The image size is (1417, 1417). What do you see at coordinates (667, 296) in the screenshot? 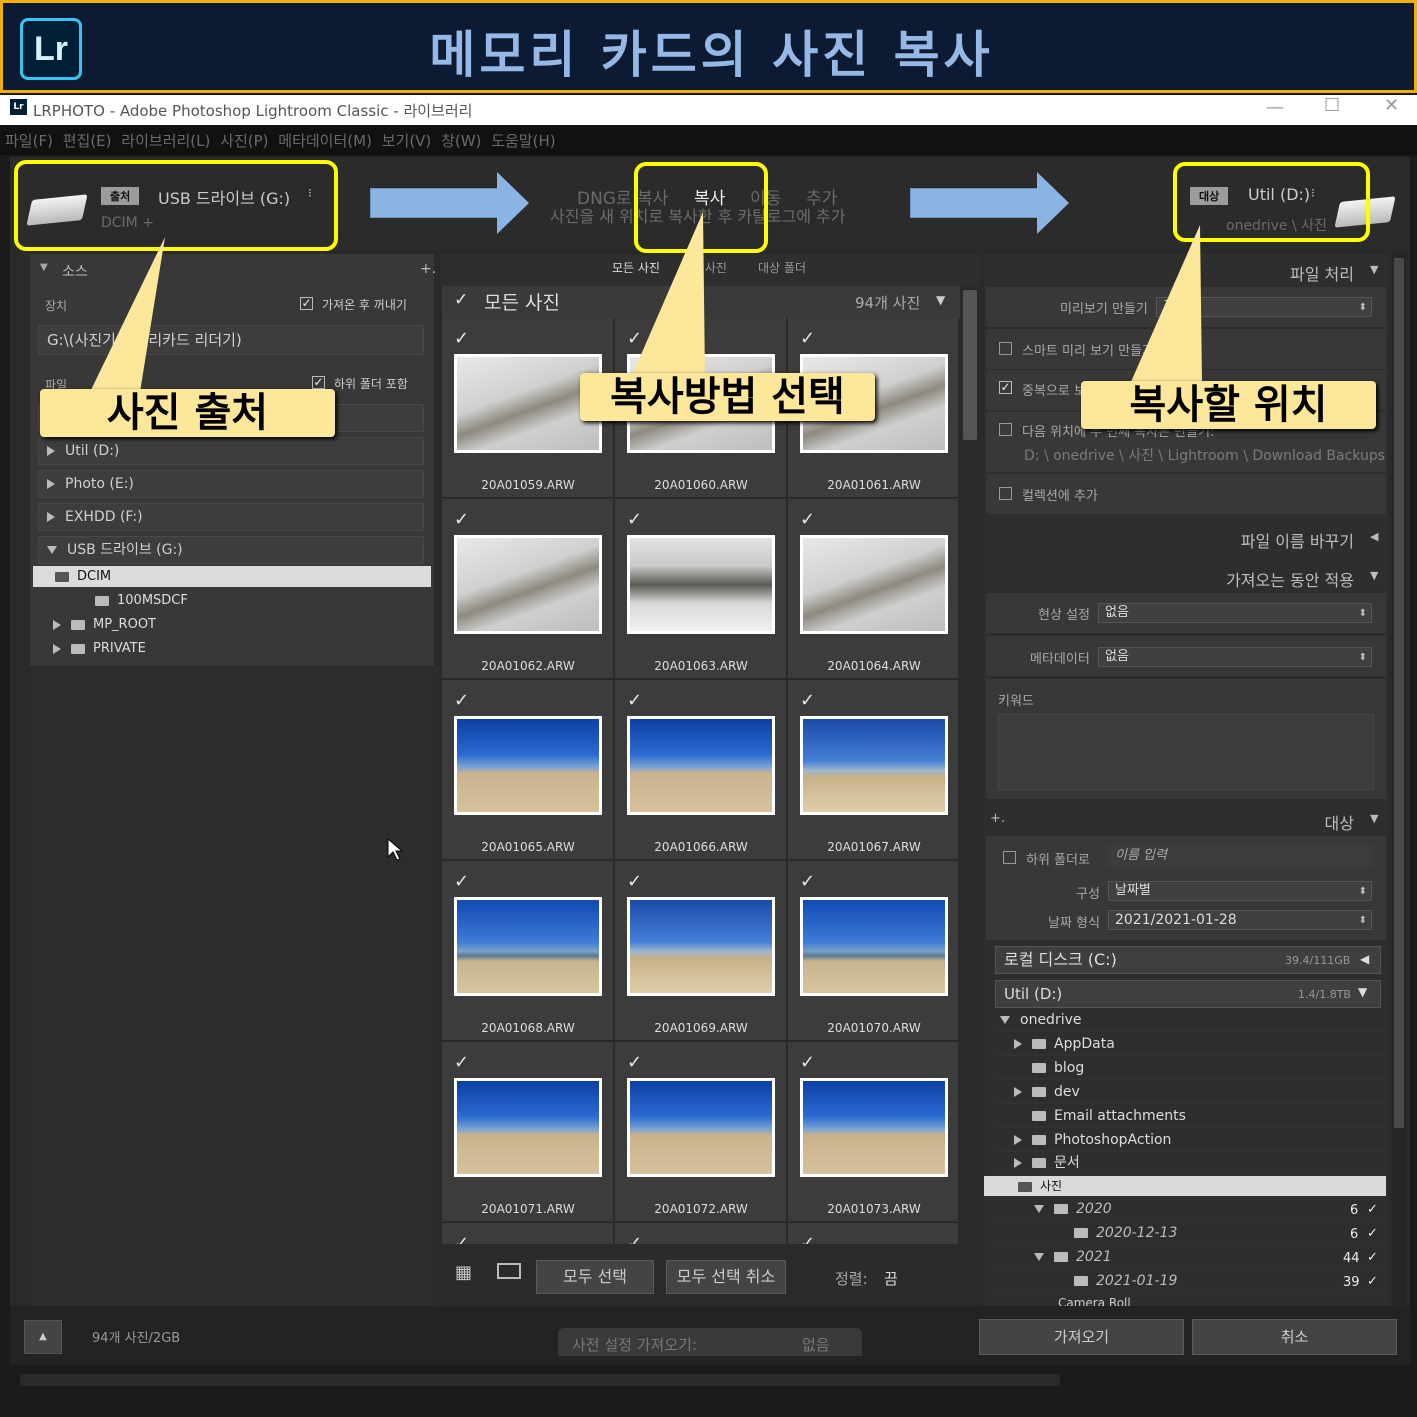
I see `method-pointer` at bounding box center [667, 296].